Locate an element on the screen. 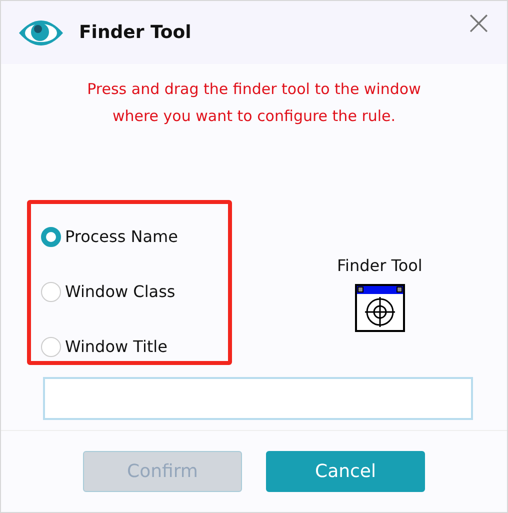 The width and height of the screenshot is (508, 513). option-label: Window Title is located at coordinates (116, 347).